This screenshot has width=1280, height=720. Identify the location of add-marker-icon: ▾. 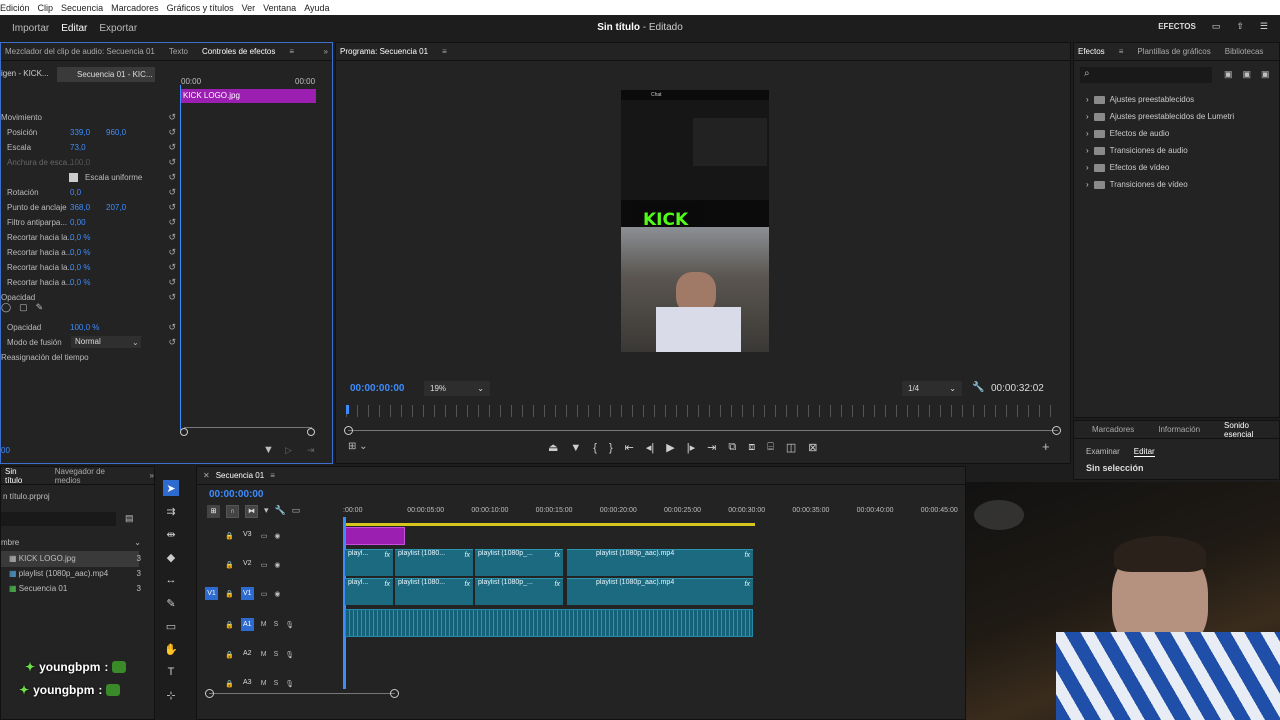
(266, 511).